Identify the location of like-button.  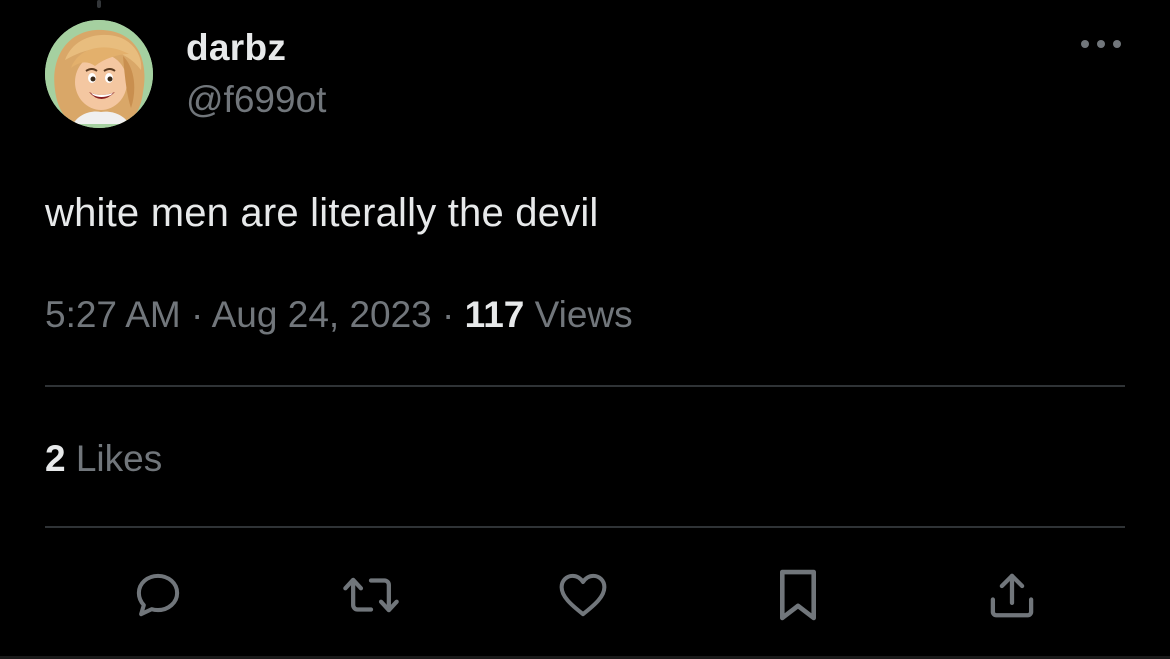
(583, 595).